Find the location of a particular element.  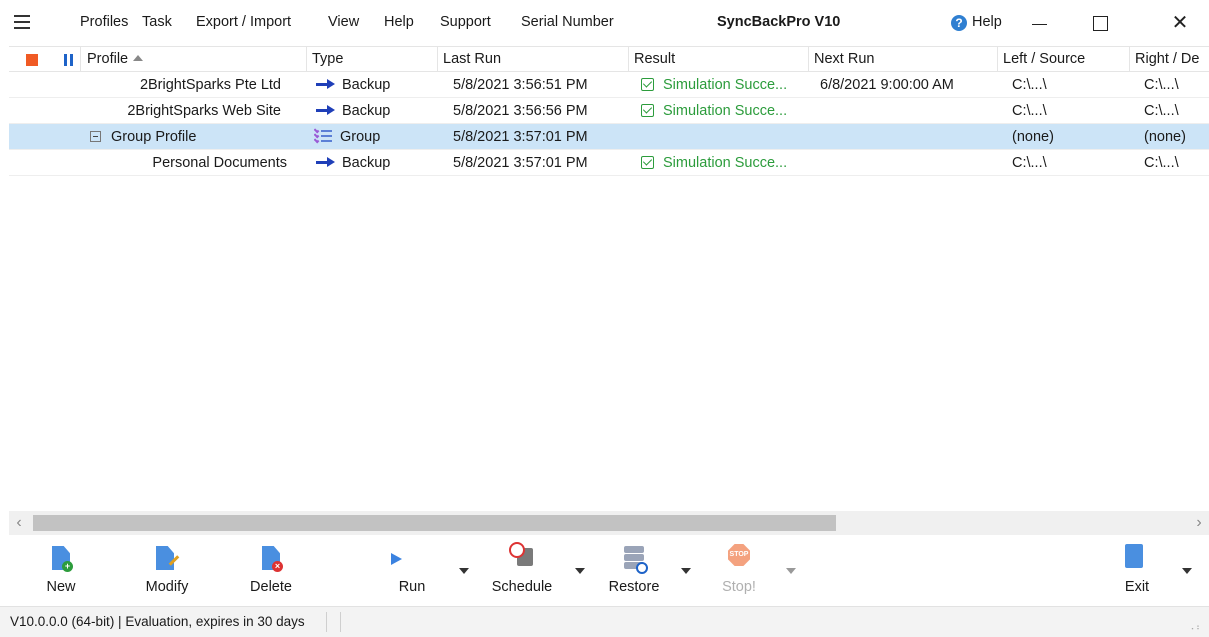

clock-icon is located at coordinates (517, 550).